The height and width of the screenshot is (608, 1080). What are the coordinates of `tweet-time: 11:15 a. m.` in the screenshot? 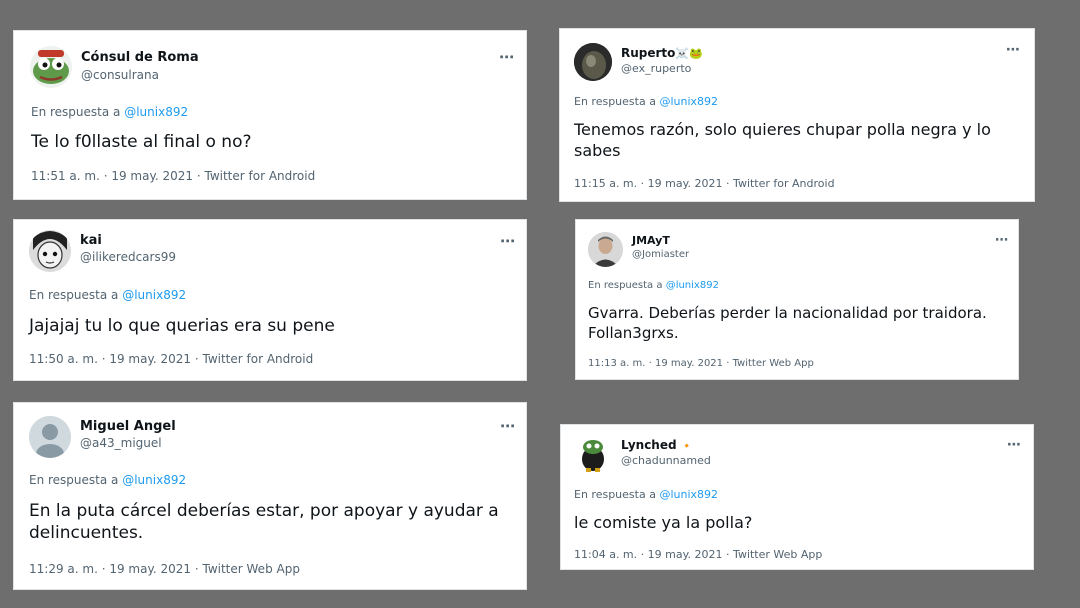 It's located at (605, 183).